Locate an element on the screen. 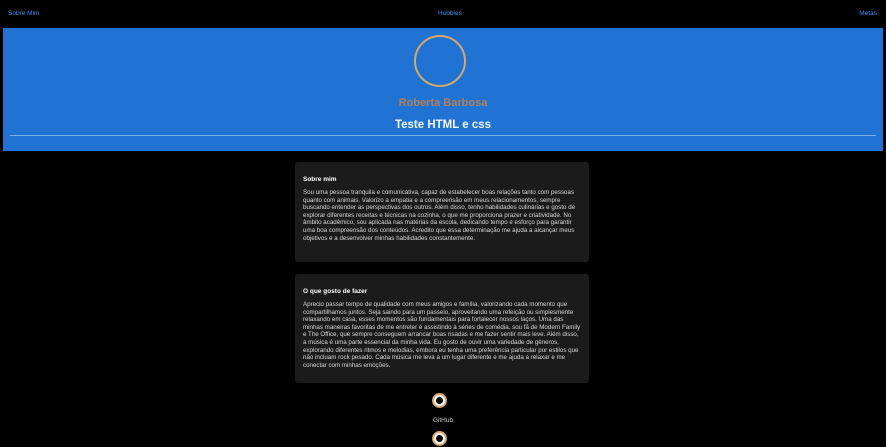 This screenshot has height=447, width=886. nav-link-about: Sobre Mim is located at coordinates (23, 13).